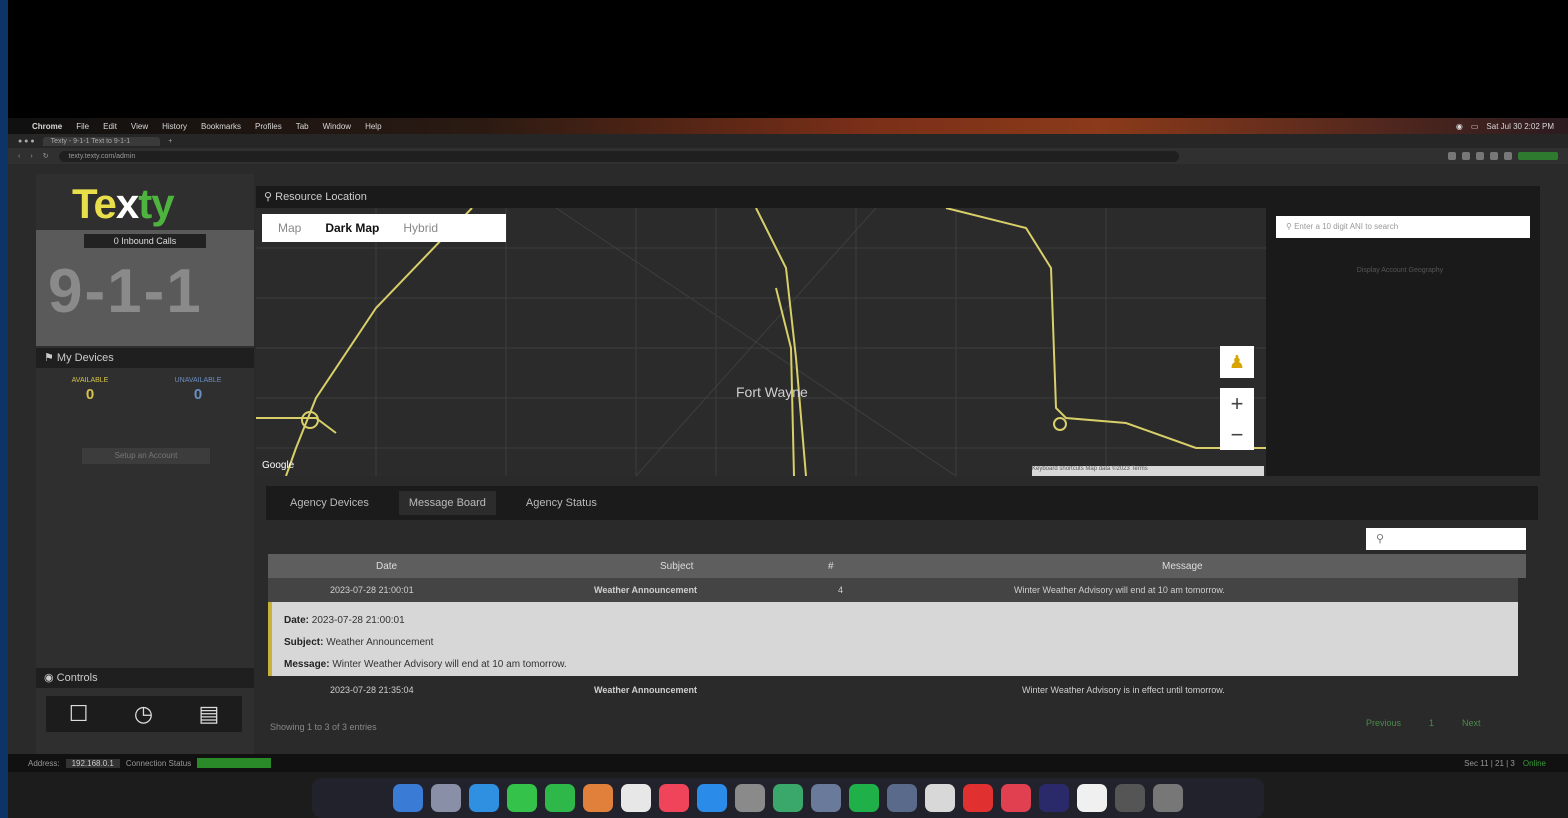  Describe the element at coordinates (1471, 723) in the screenshot. I see `pager-next: Next` at that location.